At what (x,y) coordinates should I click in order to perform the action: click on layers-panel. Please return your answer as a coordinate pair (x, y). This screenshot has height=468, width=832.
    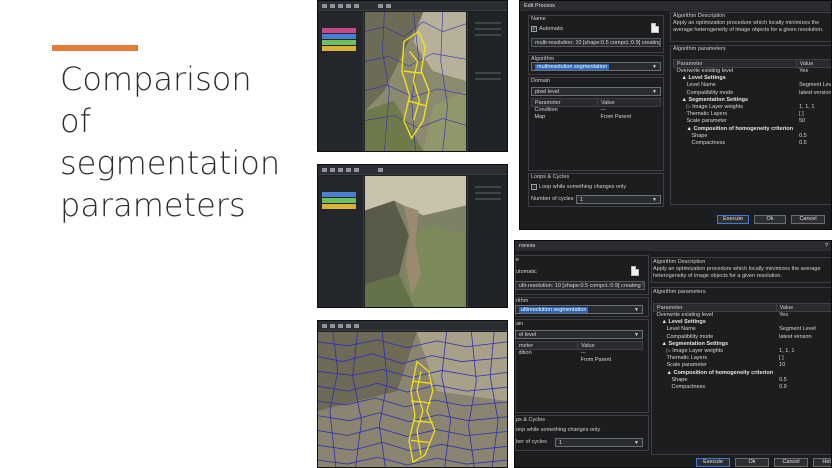
    Looking at the image, I should click on (341, 81).